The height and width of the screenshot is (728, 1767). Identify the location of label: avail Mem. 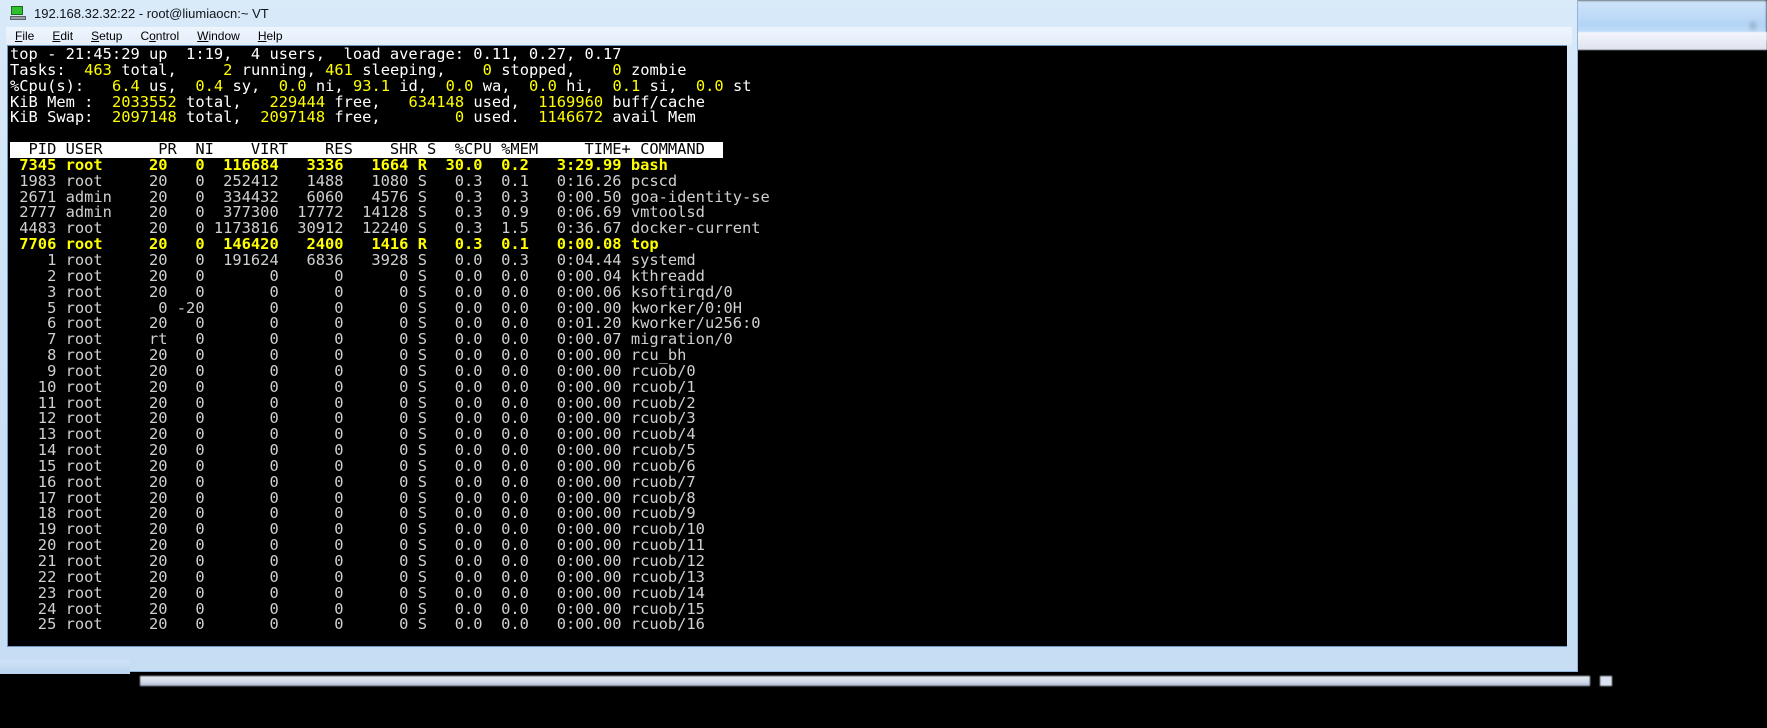
(649, 117).